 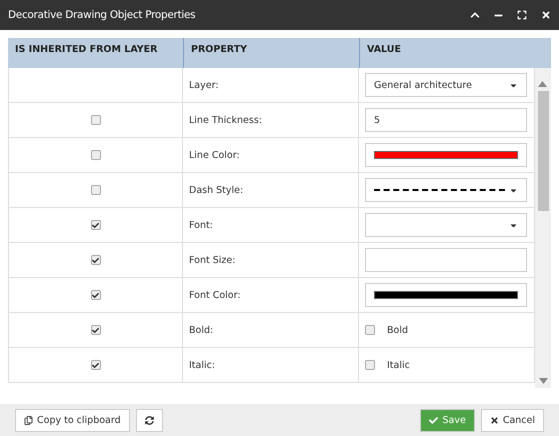 What do you see at coordinates (72, 420) in the screenshot?
I see `copy-button: Copy to clipboard` at bounding box center [72, 420].